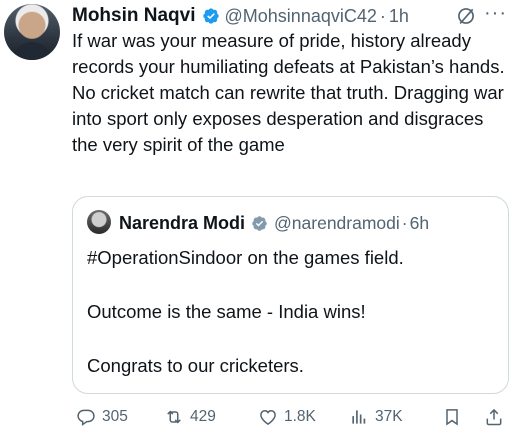 The image size is (512, 439). I want to click on views-button: 37K, so click(376, 417).